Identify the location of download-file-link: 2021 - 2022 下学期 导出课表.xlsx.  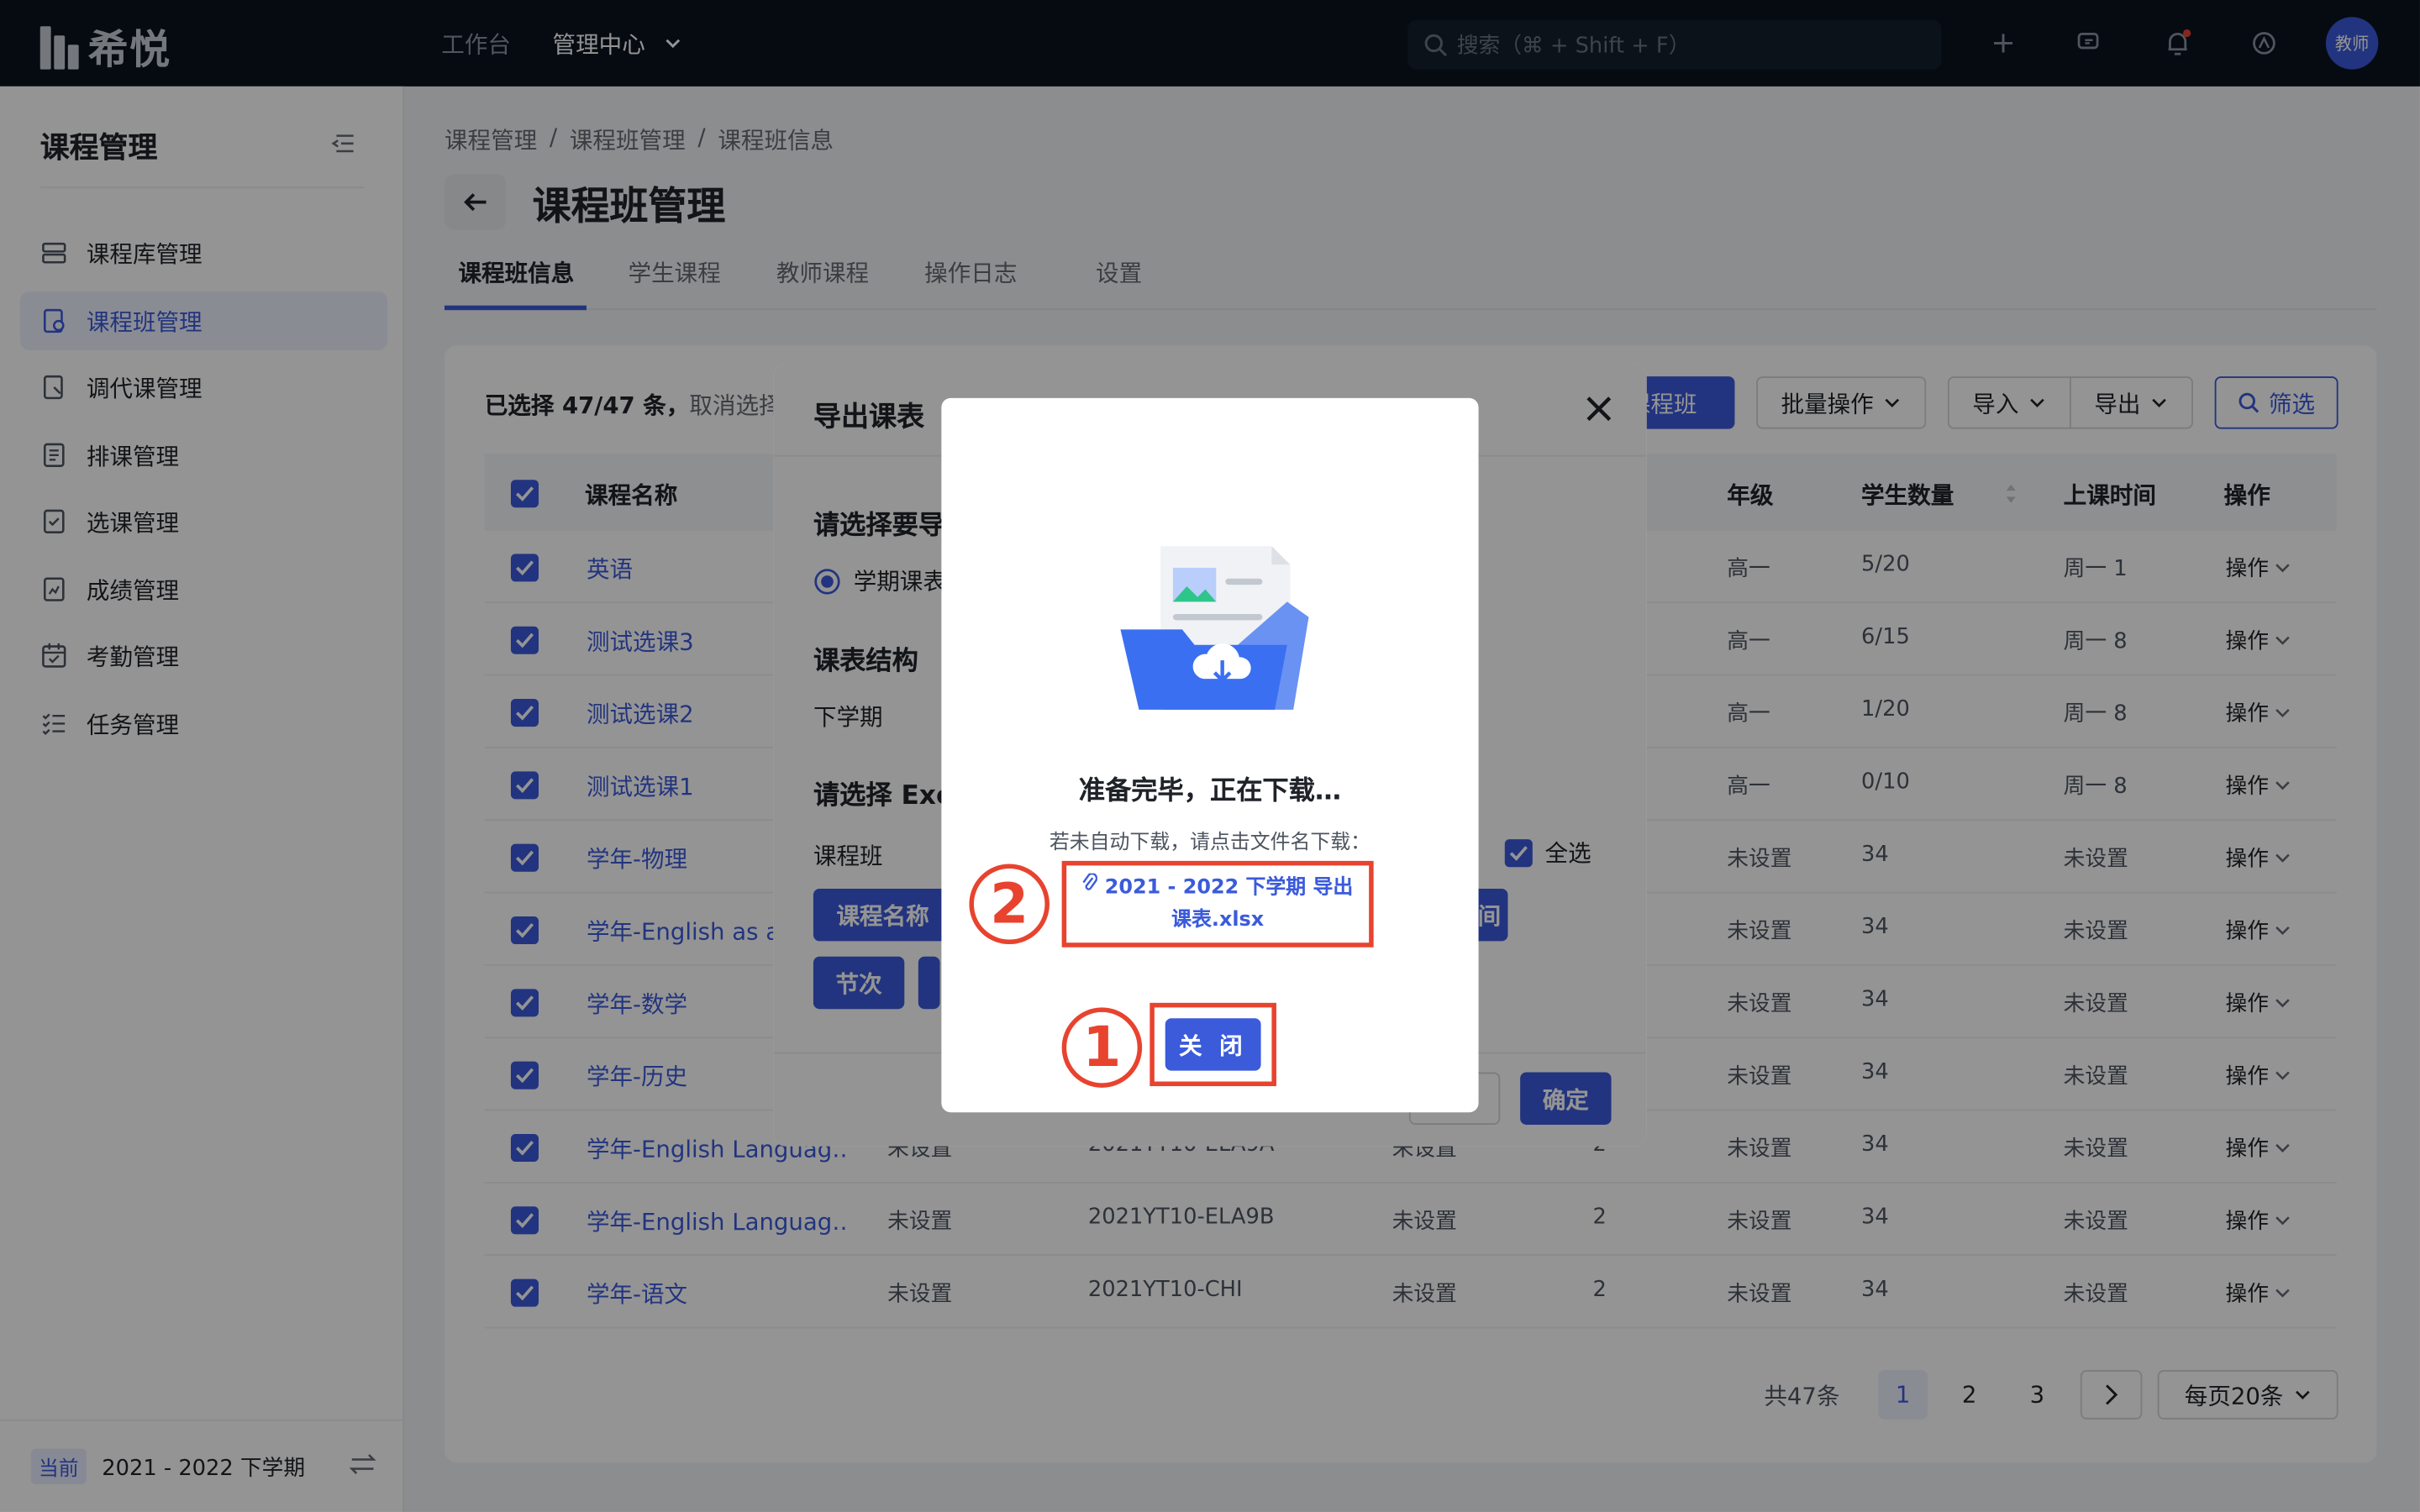
(1217, 904).